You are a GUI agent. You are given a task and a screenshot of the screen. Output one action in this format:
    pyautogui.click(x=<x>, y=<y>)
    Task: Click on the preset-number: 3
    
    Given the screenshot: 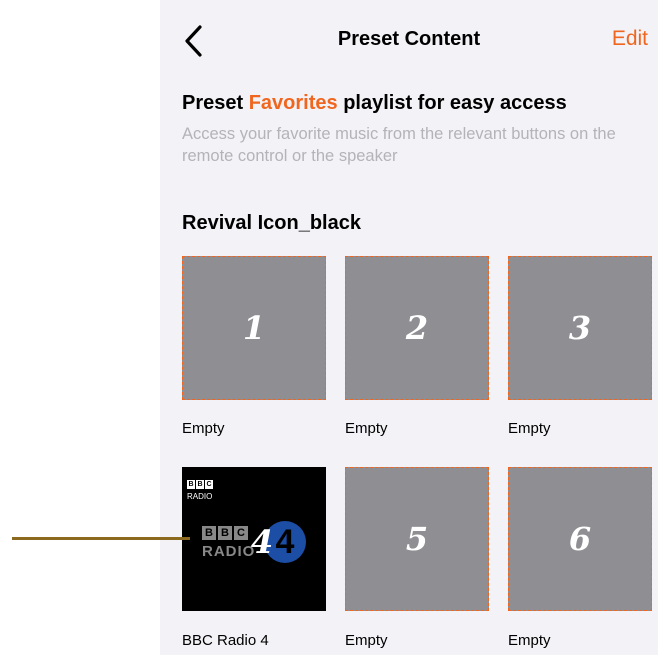 What is the action you would take?
    pyautogui.click(x=580, y=328)
    